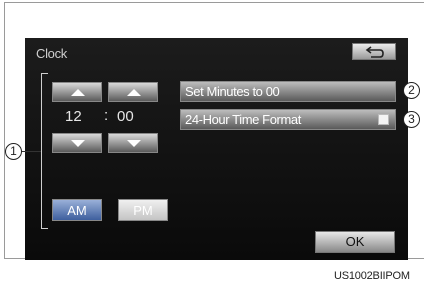  Describe the element at coordinates (31, 151) in the screenshot. I see `callout-1-leader` at that location.